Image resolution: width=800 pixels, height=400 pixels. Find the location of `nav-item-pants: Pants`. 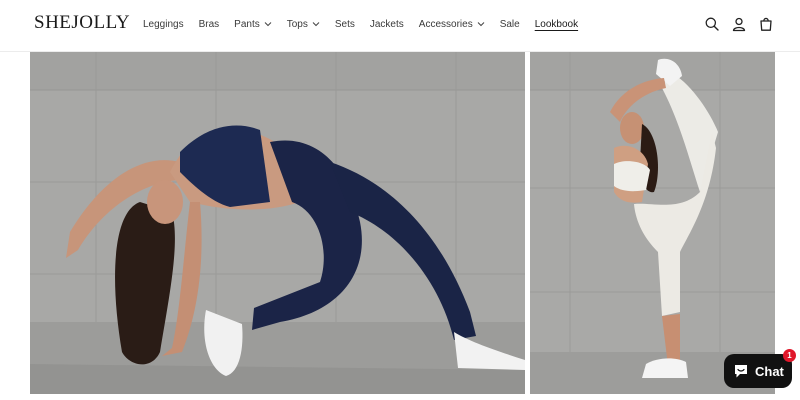

nav-item-pants: Pants is located at coordinates (253, 24).